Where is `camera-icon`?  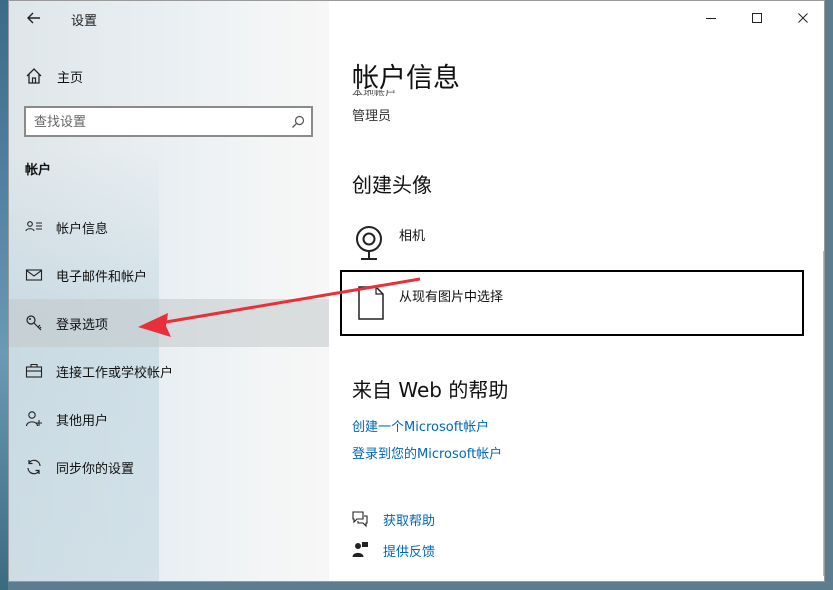 camera-icon is located at coordinates (369, 243).